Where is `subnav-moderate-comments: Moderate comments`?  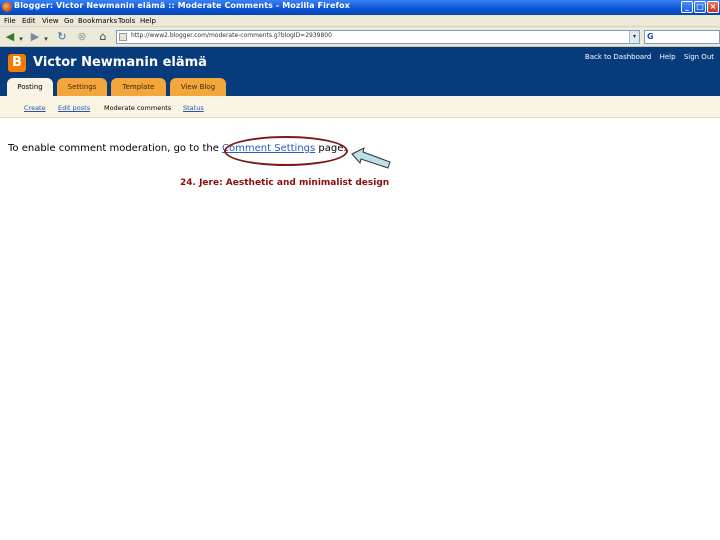
subnav-moderate-comments: Moderate comments is located at coordinates (138, 108).